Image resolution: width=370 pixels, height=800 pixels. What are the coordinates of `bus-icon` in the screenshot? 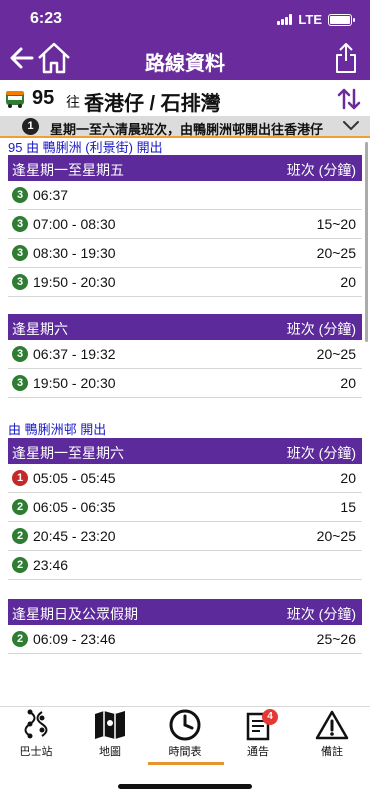 It's located at (15, 99).